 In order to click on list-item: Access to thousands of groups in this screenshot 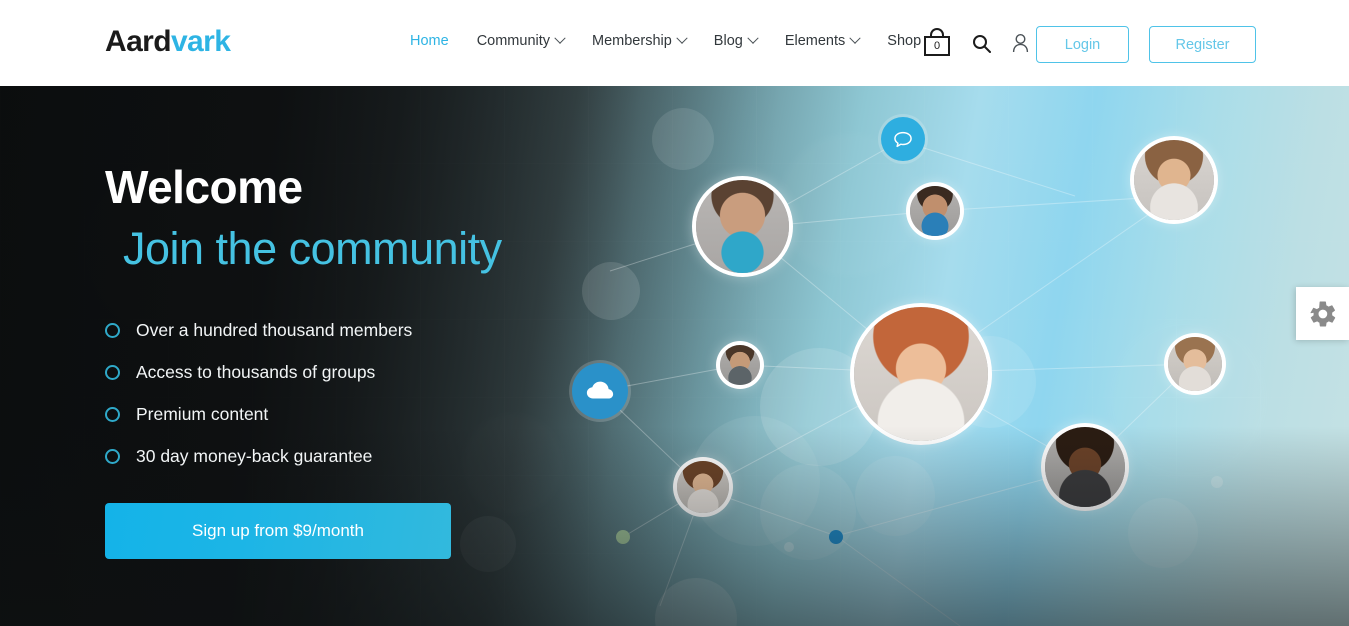, I will do `click(303, 372)`.